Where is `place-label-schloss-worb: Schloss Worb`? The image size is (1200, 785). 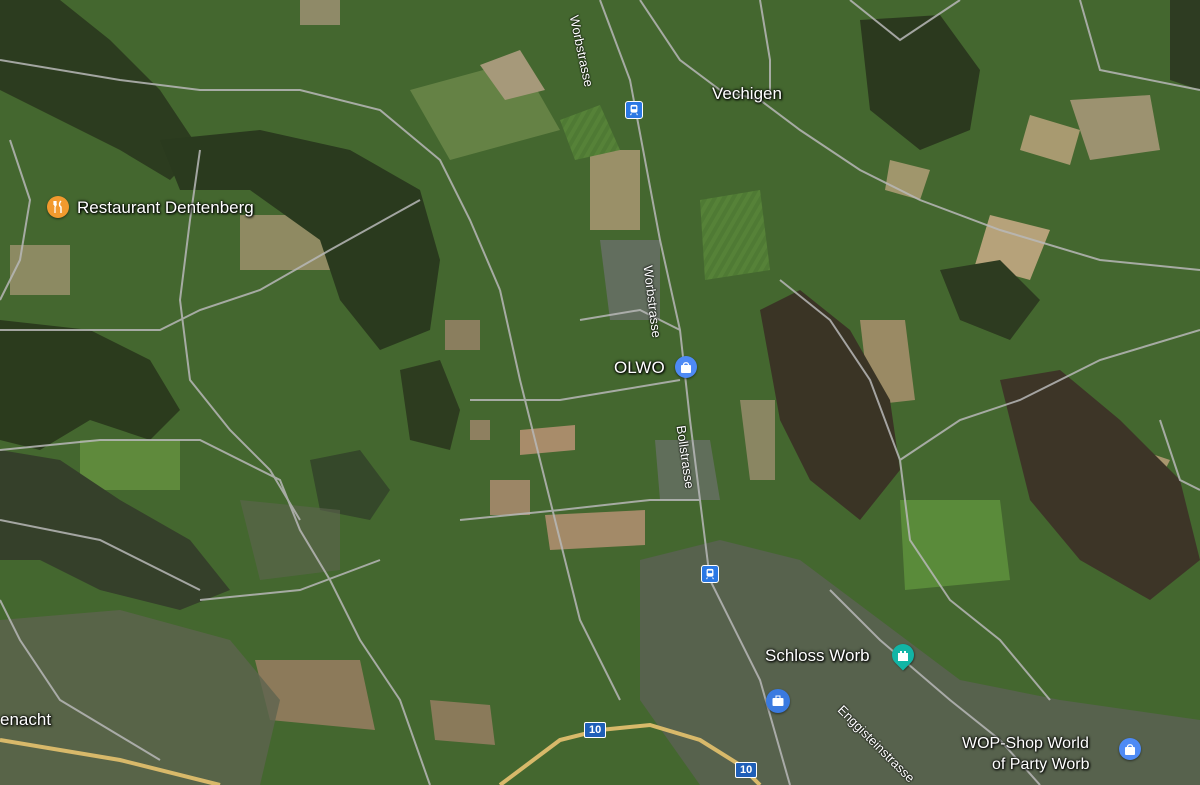 place-label-schloss-worb: Schloss Worb is located at coordinates (817, 656).